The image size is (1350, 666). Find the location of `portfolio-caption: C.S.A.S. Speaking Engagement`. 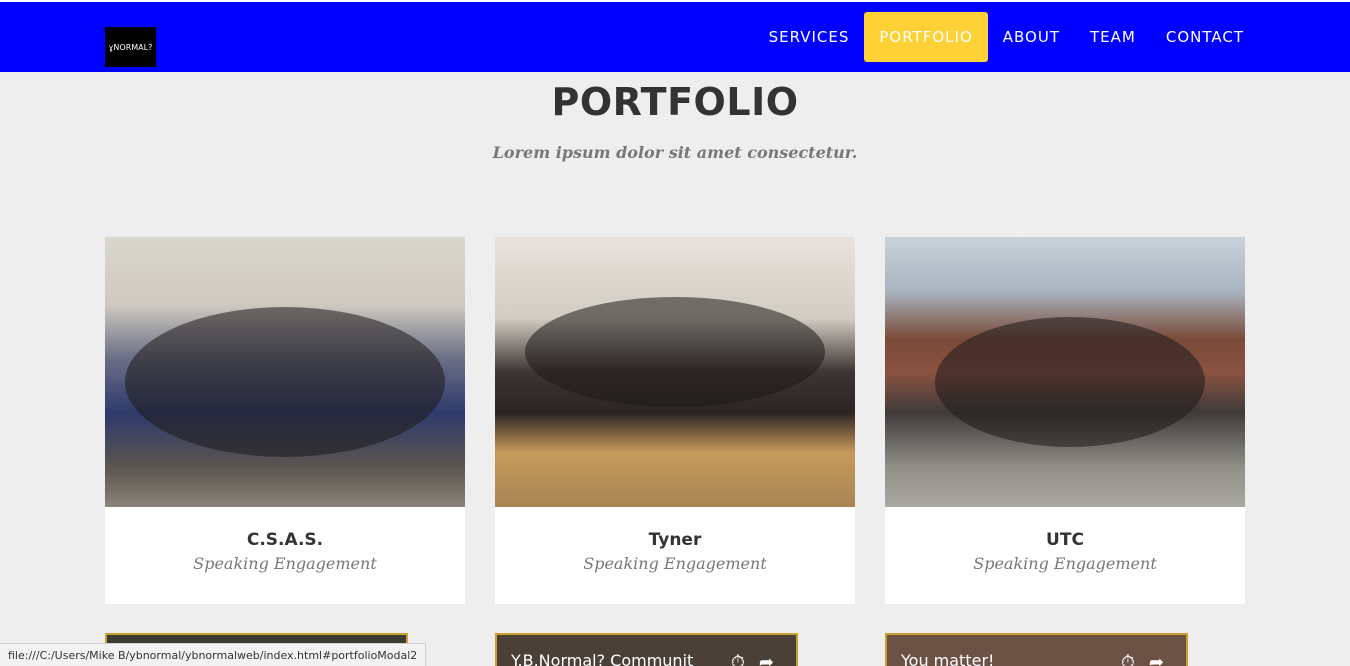

portfolio-caption: C.S.A.S. Speaking Engagement is located at coordinates (285, 555).